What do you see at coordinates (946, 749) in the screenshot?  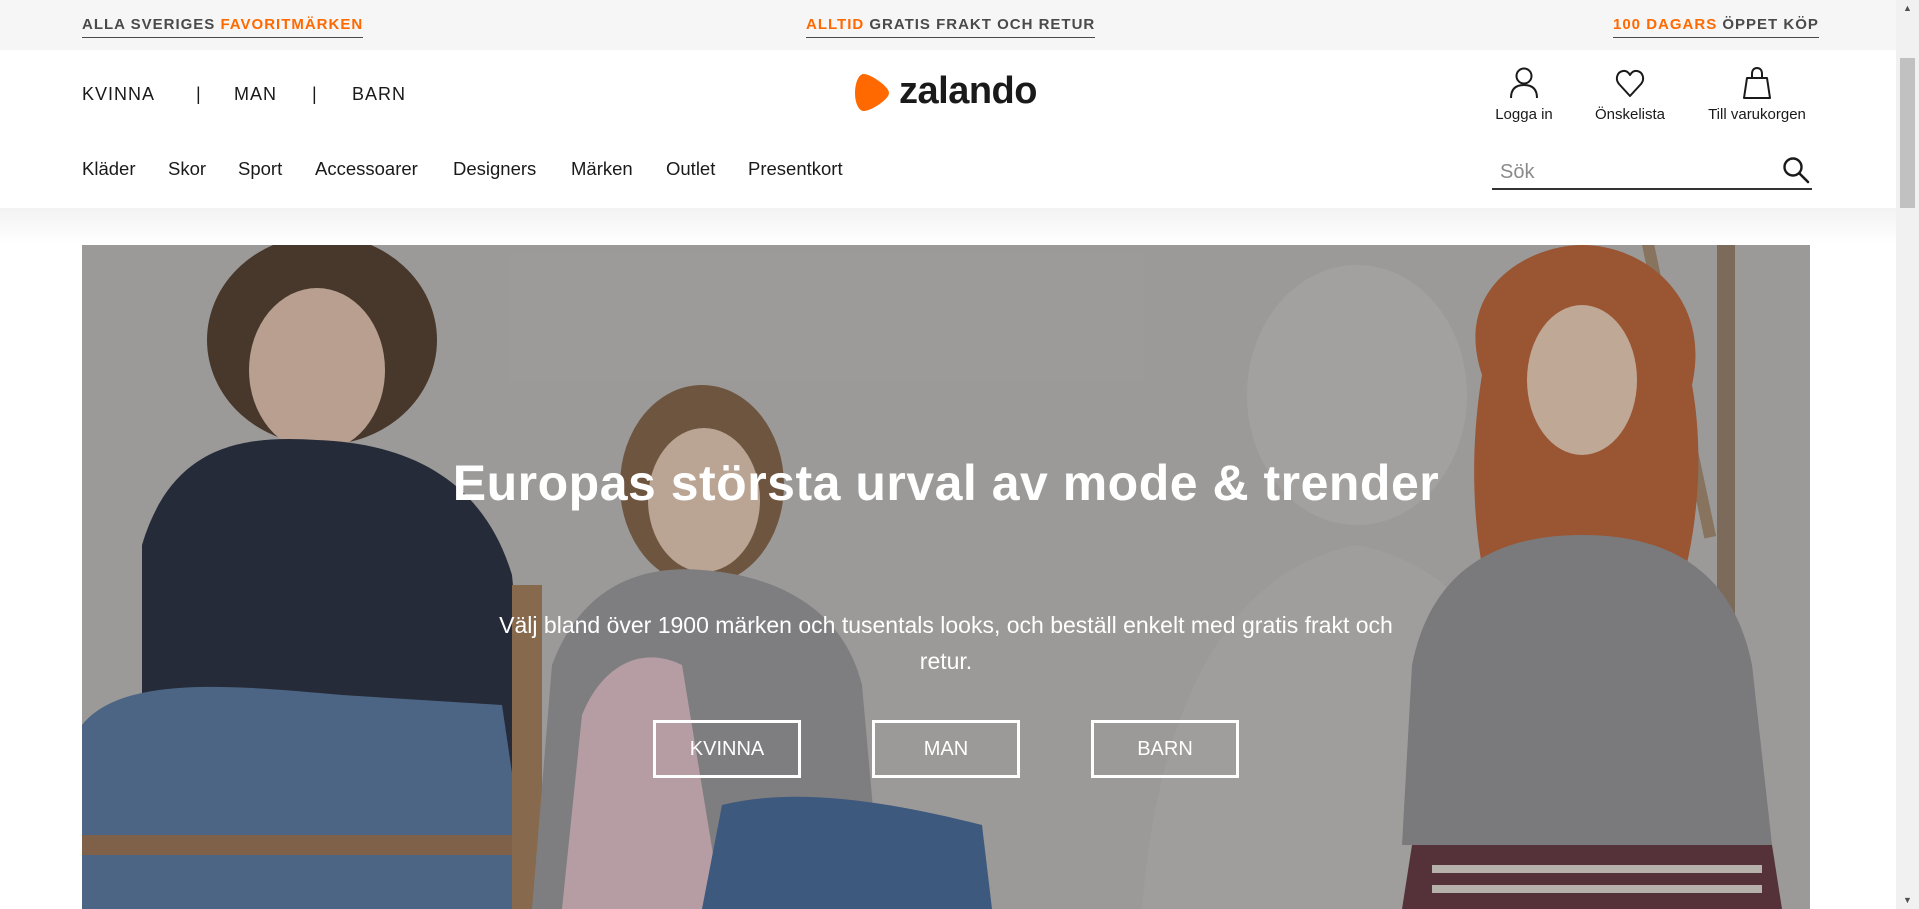 I see `hero-man-button: MAN` at bounding box center [946, 749].